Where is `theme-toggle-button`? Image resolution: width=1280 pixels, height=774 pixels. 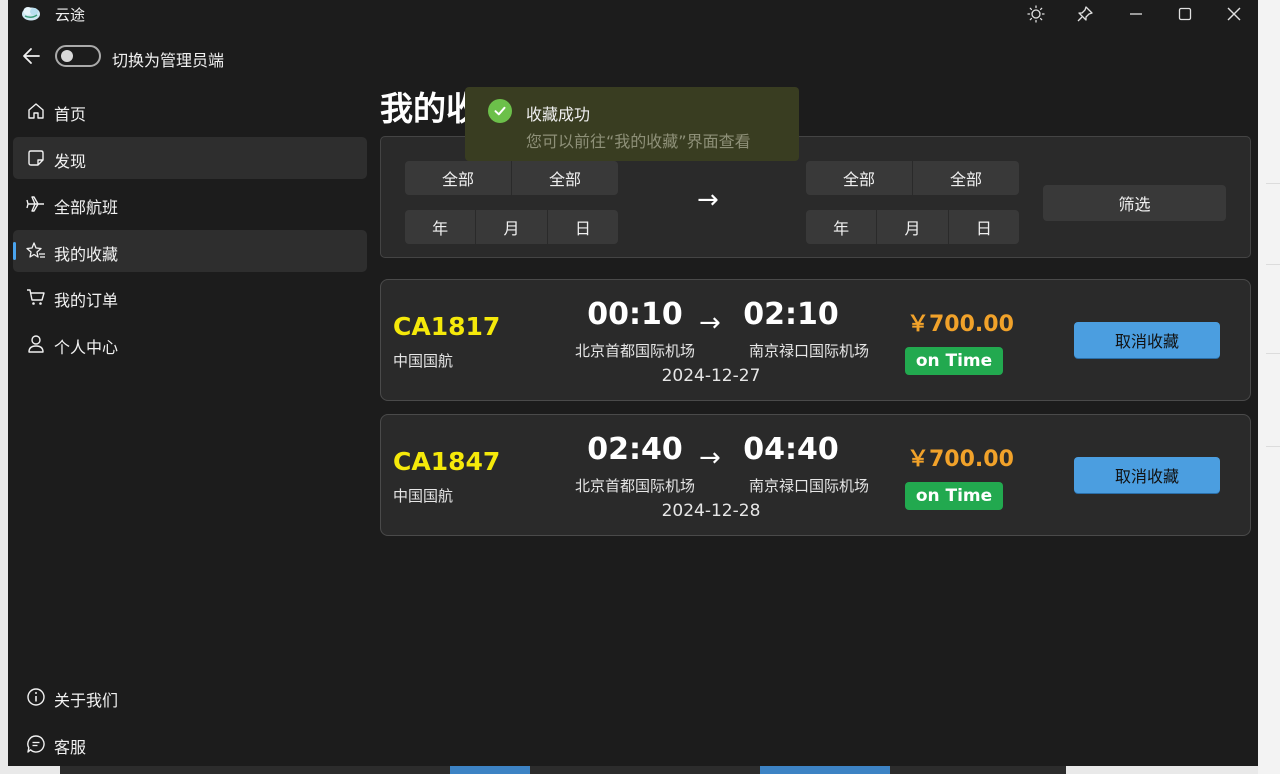
theme-toggle-button is located at coordinates (1036, 14).